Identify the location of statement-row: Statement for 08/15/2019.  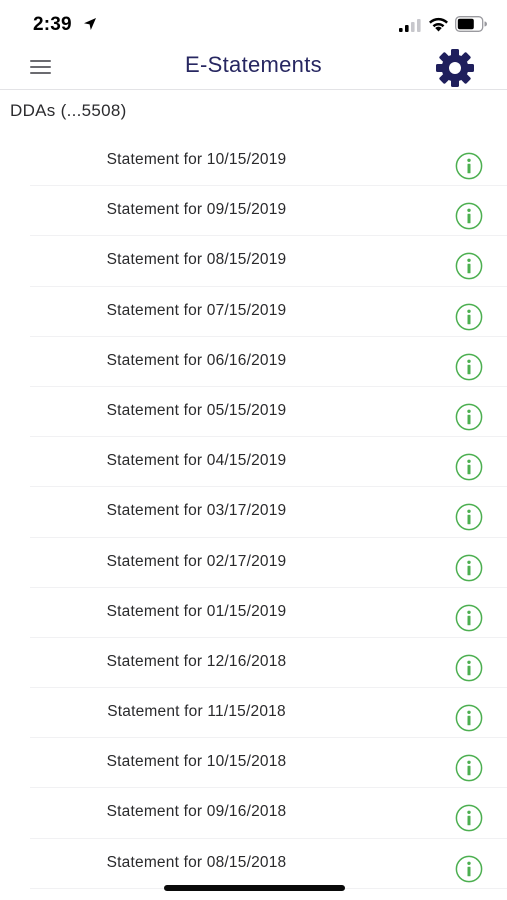
(253, 261).